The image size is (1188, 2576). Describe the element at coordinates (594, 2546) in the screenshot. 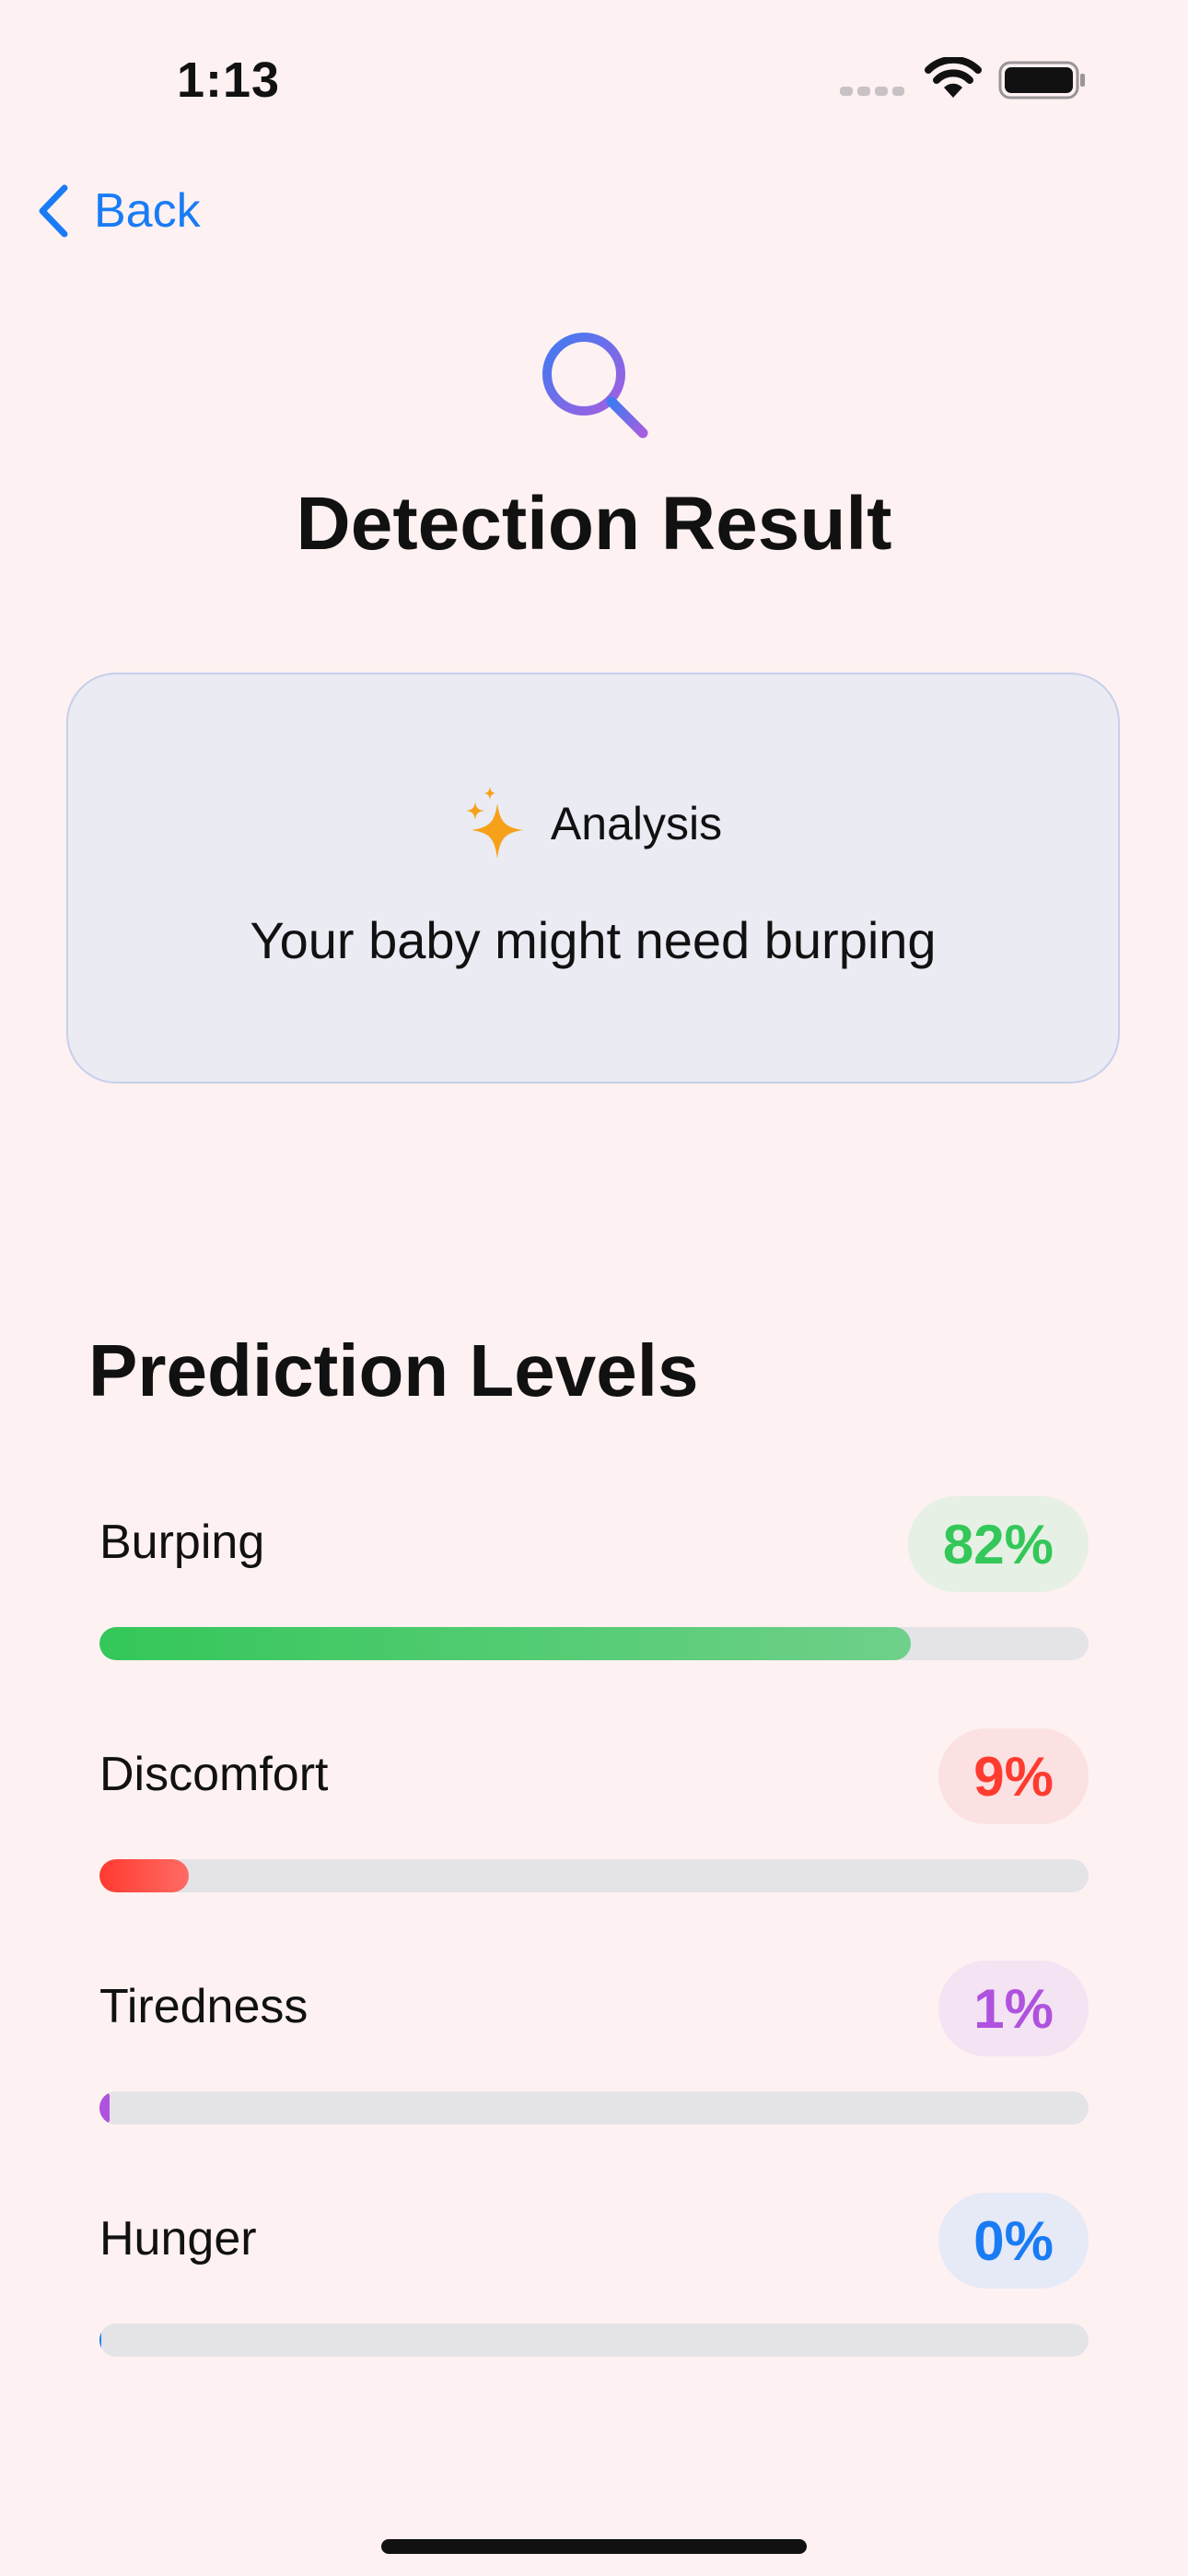

I see `home-indicator` at that location.